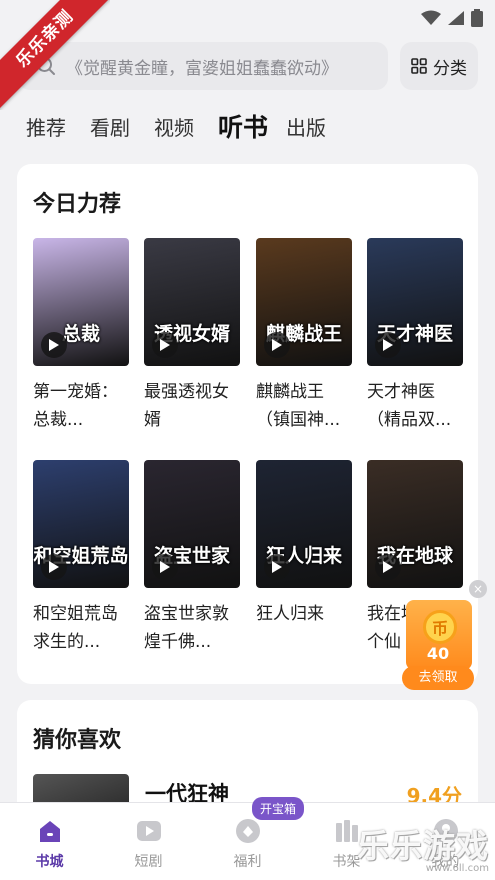 Image resolution: width=495 pixels, height=880 pixels. What do you see at coordinates (456, 18) in the screenshot?
I see `signal-icon` at bounding box center [456, 18].